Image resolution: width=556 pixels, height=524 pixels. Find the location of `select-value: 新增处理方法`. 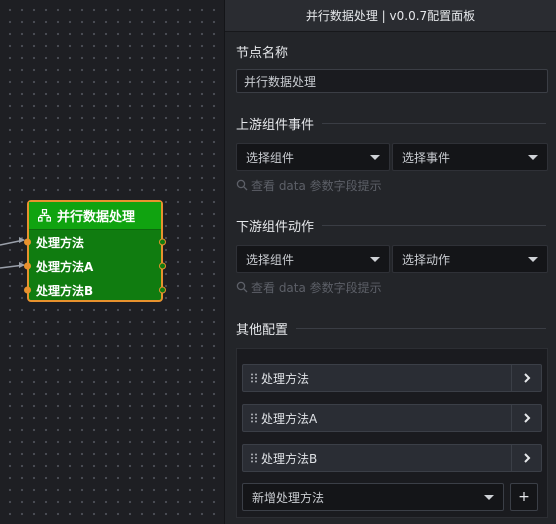

select-value: 新增处理方法 is located at coordinates (288, 497).